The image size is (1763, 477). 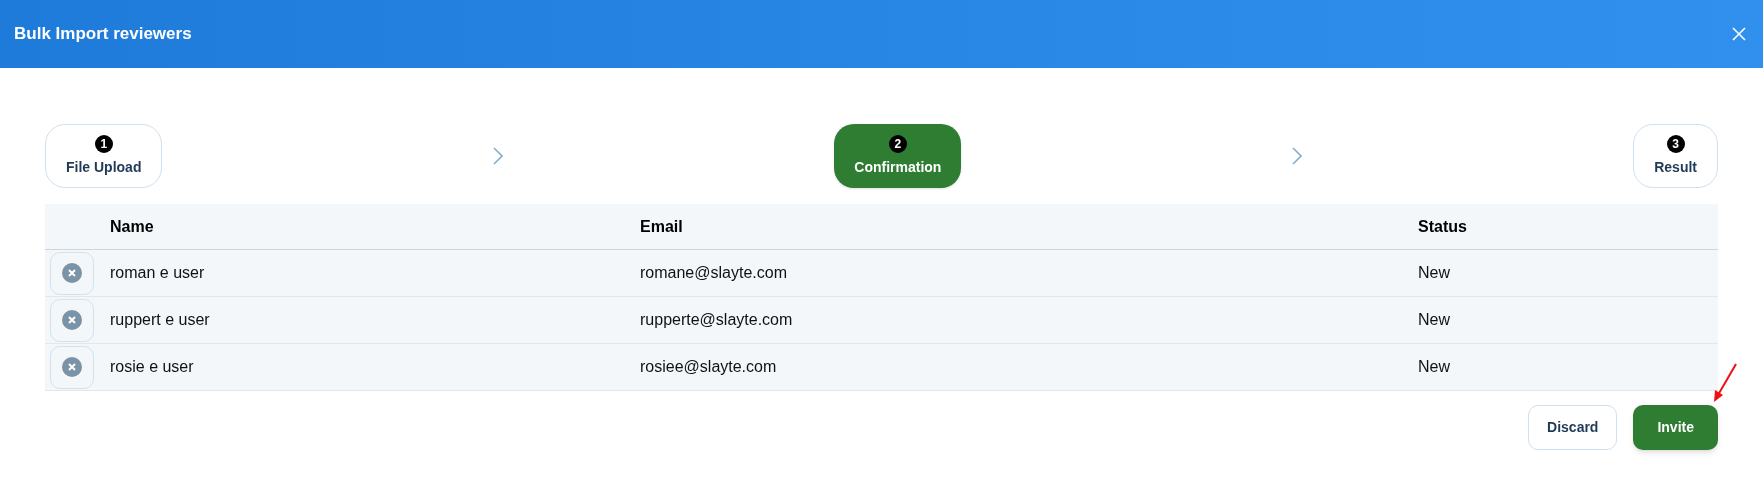 I want to click on table-cell-text: ruppert e user, so click(x=160, y=320).